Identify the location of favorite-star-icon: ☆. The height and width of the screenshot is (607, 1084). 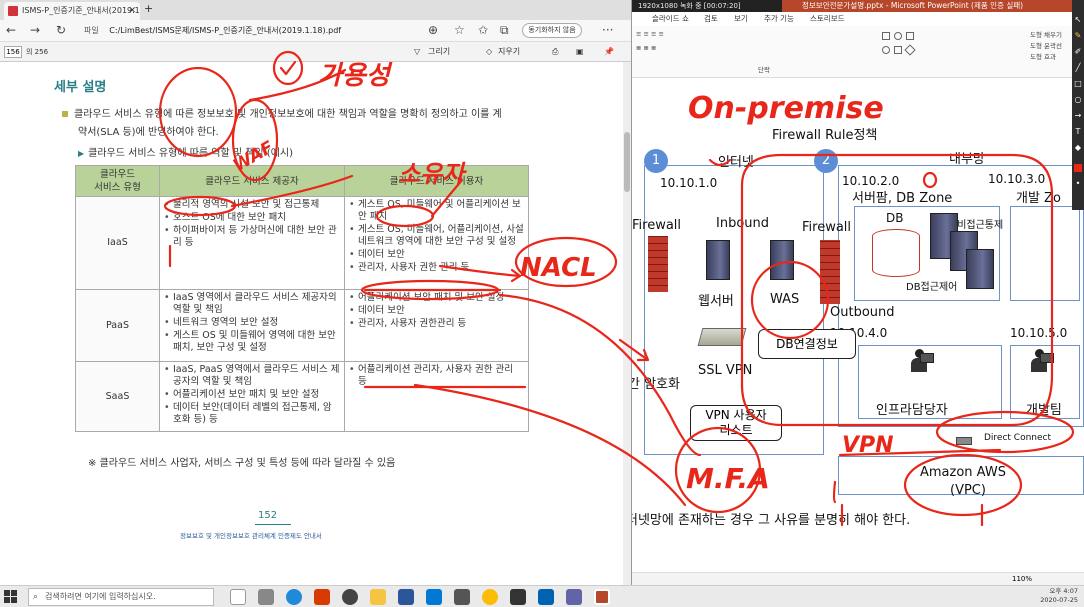
(459, 30).